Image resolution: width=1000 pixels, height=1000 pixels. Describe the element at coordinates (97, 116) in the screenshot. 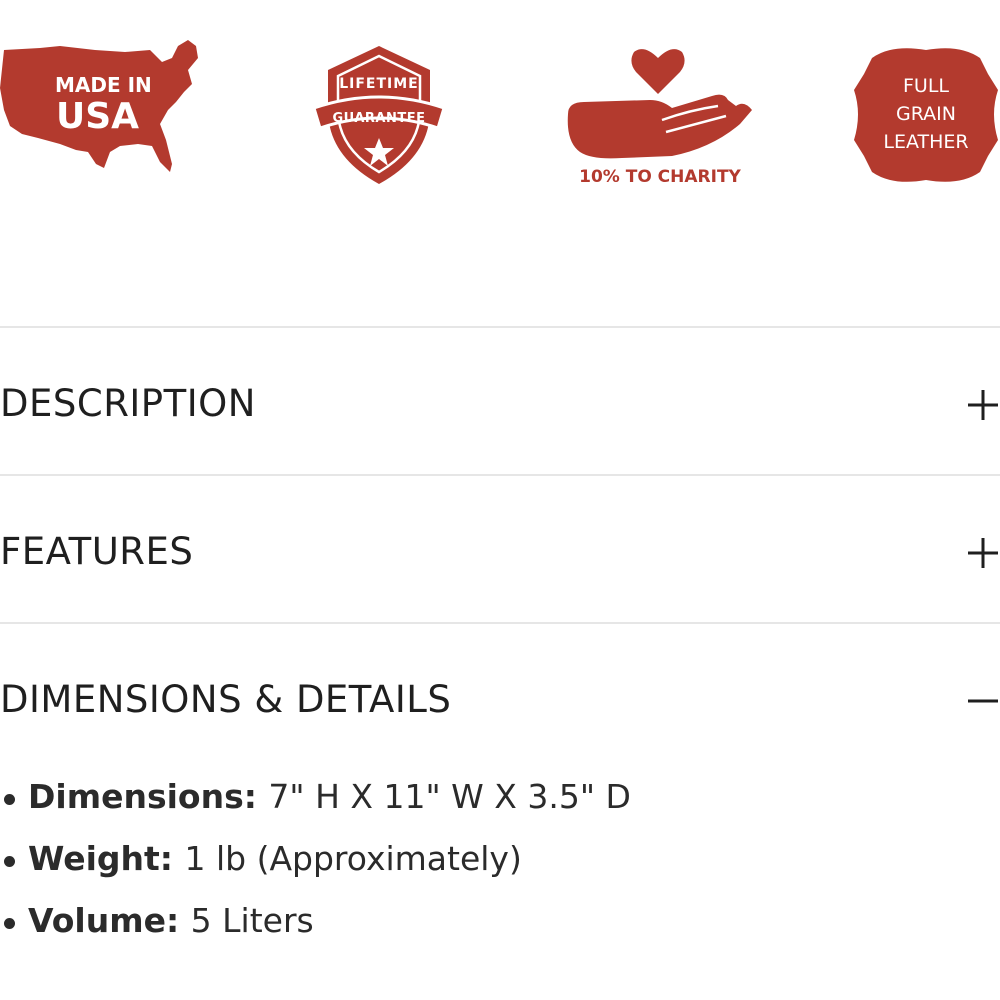

I see `usa-label: USA` at that location.